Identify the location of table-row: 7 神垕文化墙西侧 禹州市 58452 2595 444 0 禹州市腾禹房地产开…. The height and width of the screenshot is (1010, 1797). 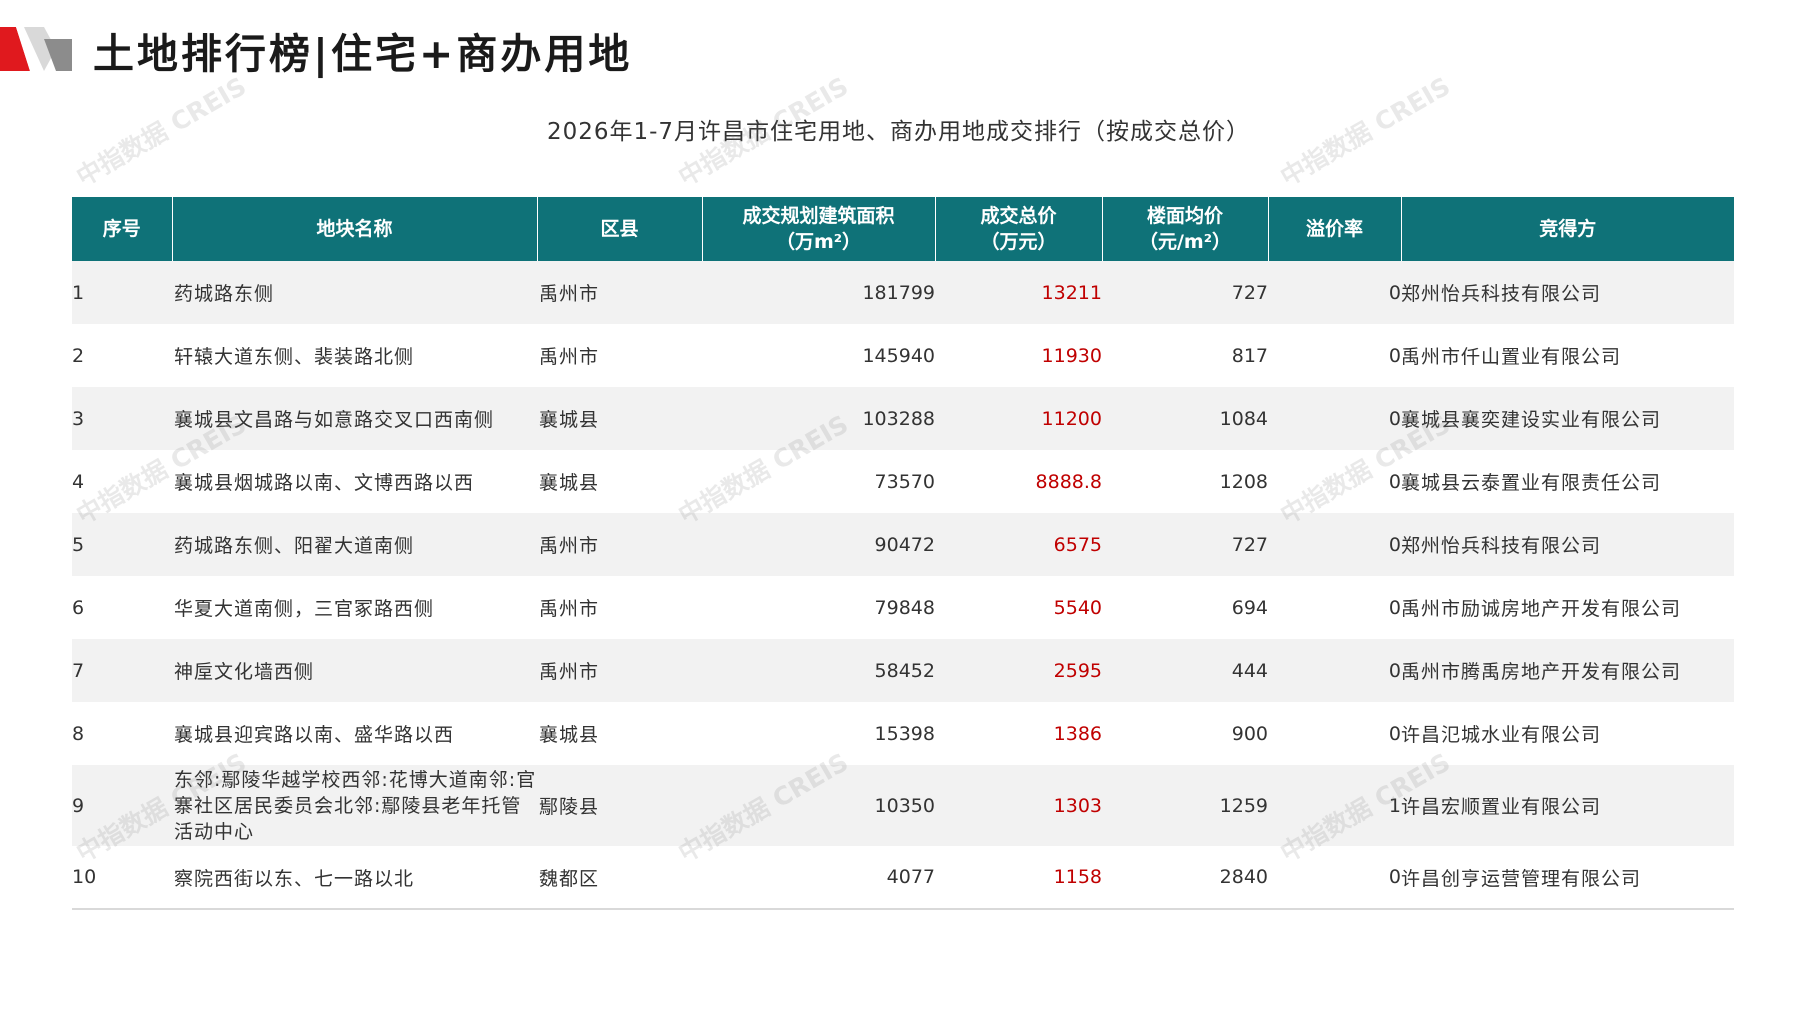
(903, 670).